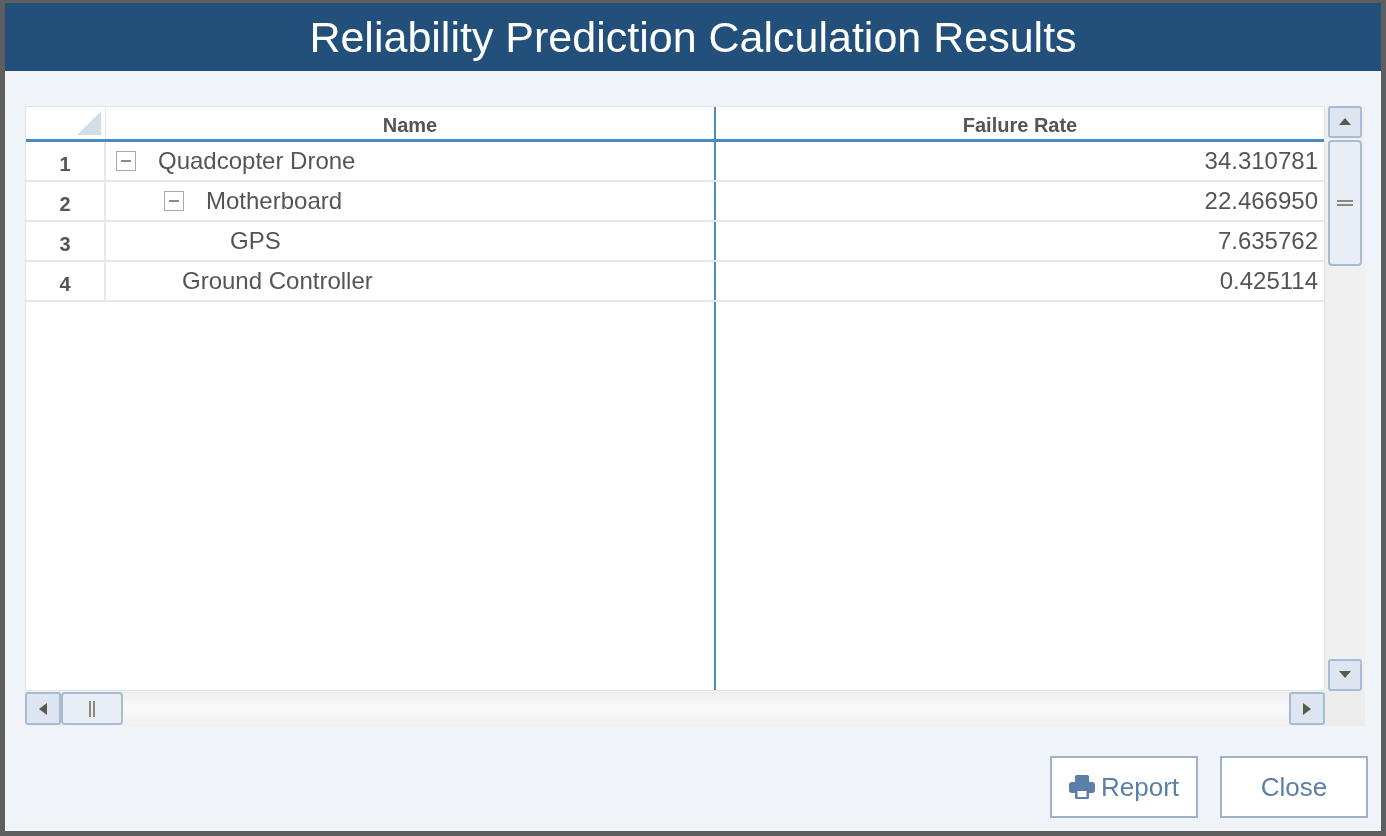 This screenshot has height=836, width=1386. I want to click on table-cell: 0.425114, so click(1268, 281).